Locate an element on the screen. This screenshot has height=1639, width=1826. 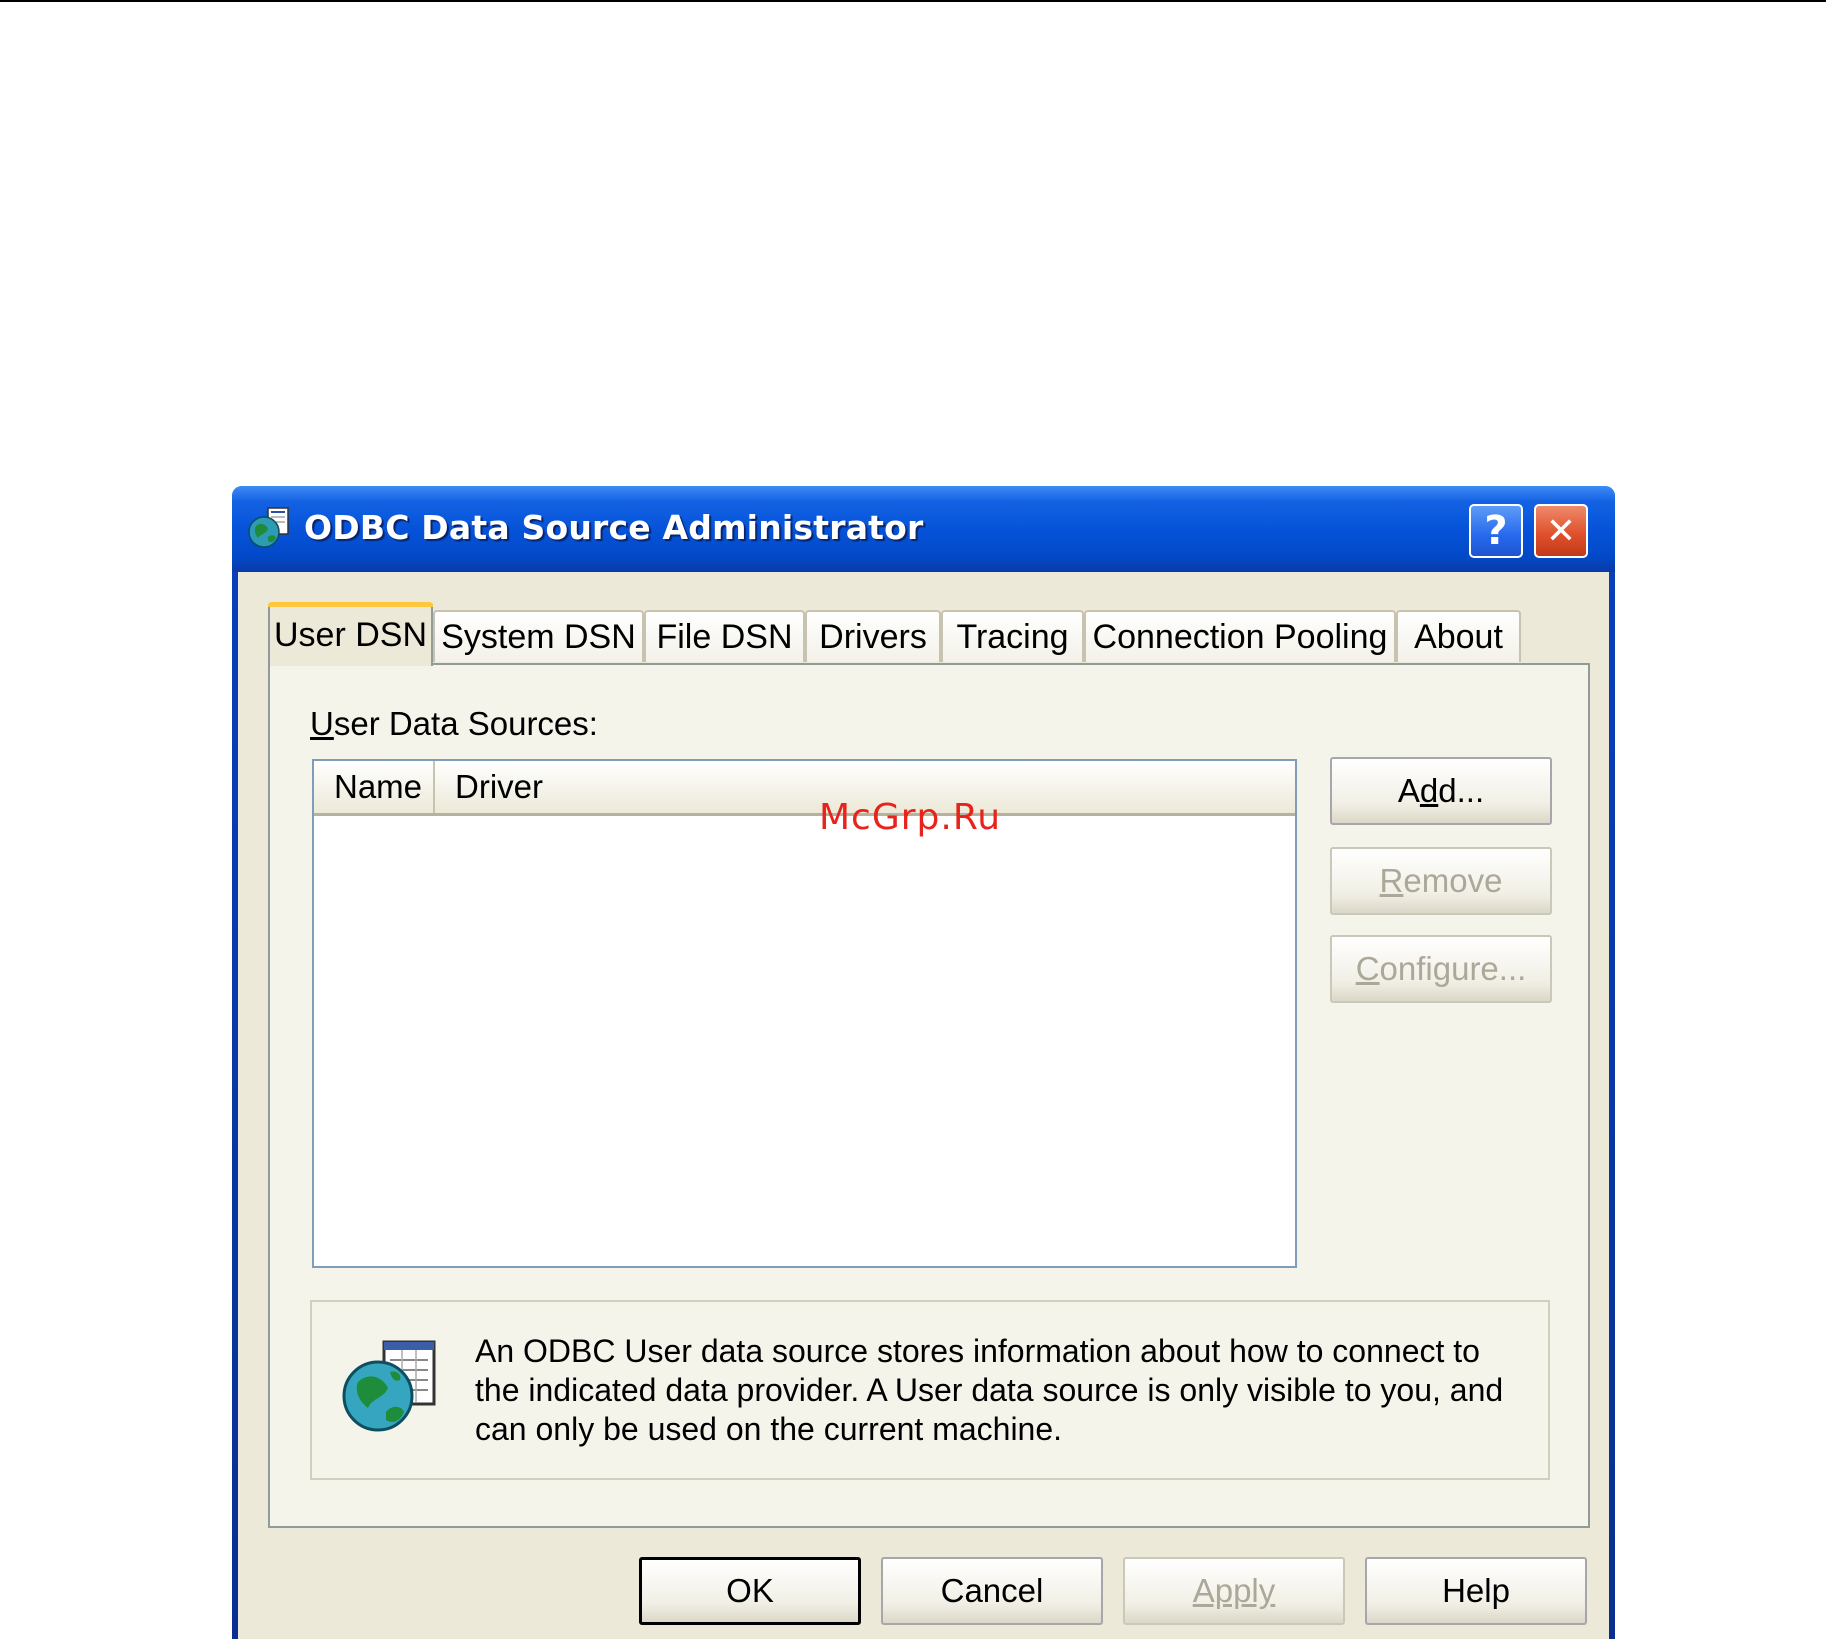
tab-connection-pooling: Connection Pooling is located at coordinates (1240, 636).